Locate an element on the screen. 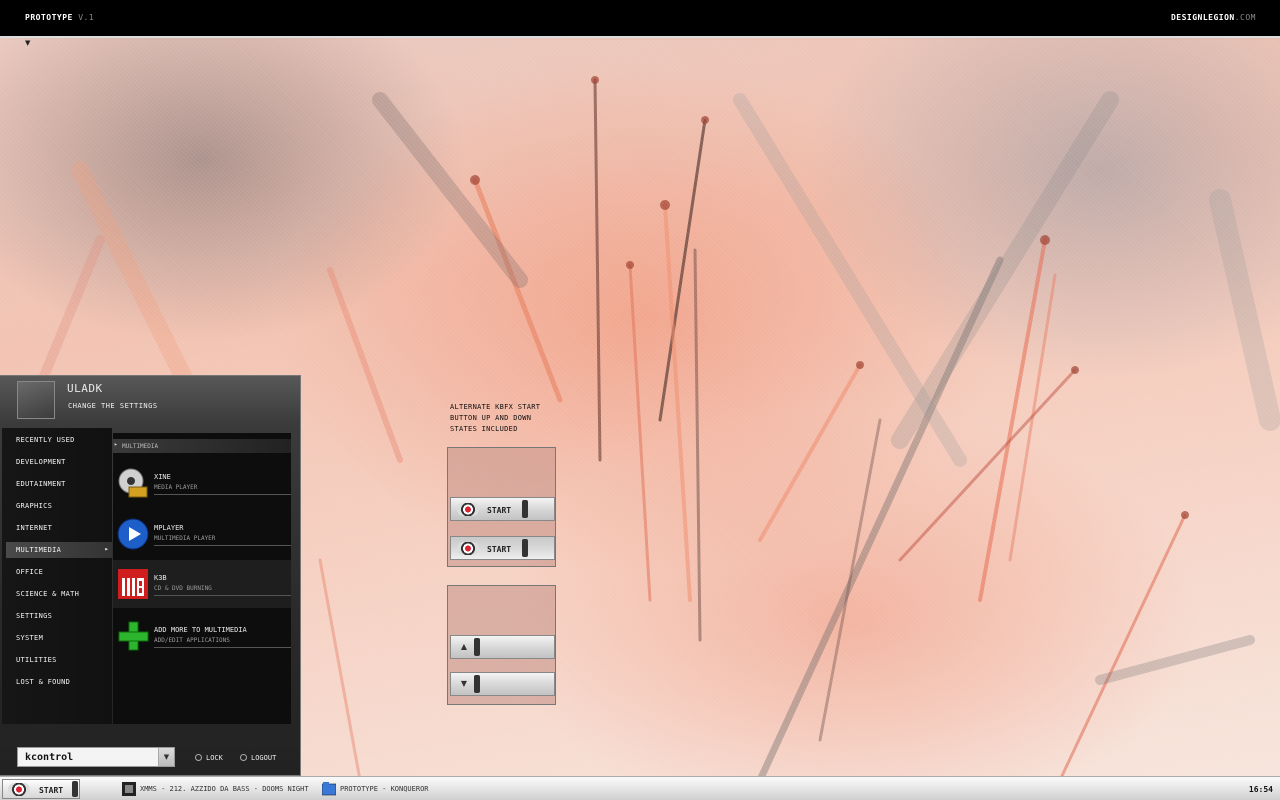 This screenshot has height=800, width=1280. command-box: ▼ is located at coordinates (96, 757).